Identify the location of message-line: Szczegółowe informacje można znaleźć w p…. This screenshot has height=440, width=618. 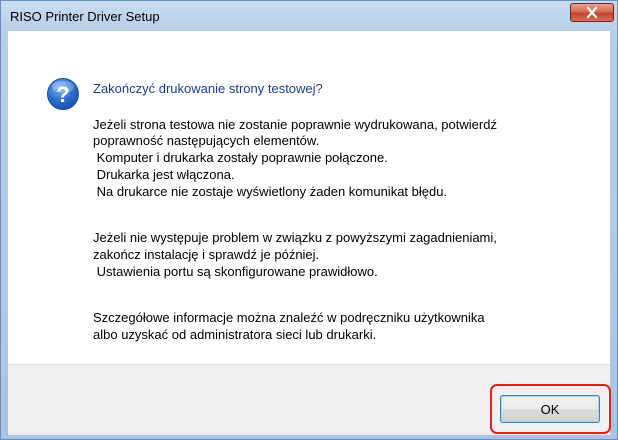
(289, 317).